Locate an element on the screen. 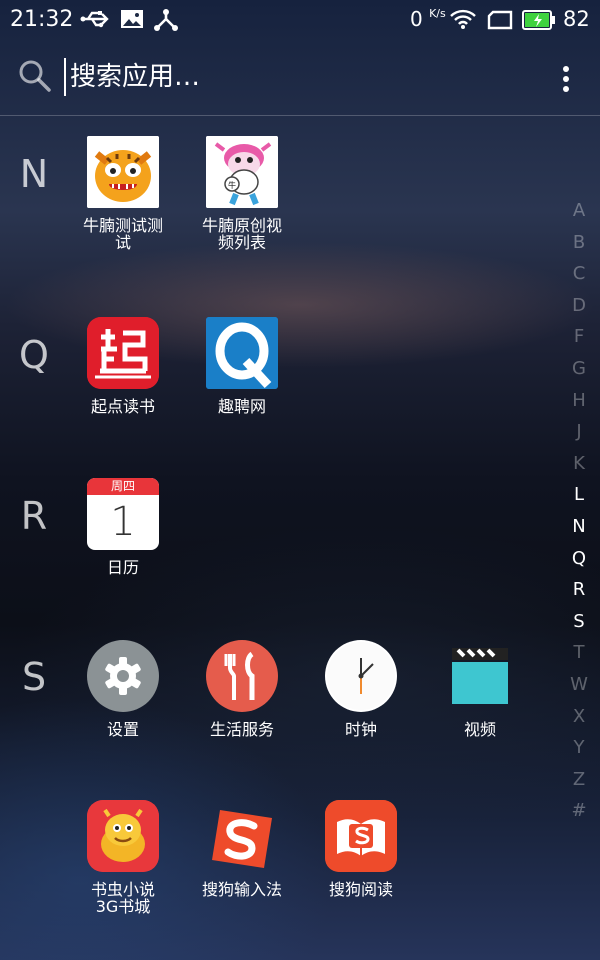 Image resolution: width=600 pixels, height=960 pixels. app-tiger-test: 牛腩测试测 试 is located at coordinates (123, 193).